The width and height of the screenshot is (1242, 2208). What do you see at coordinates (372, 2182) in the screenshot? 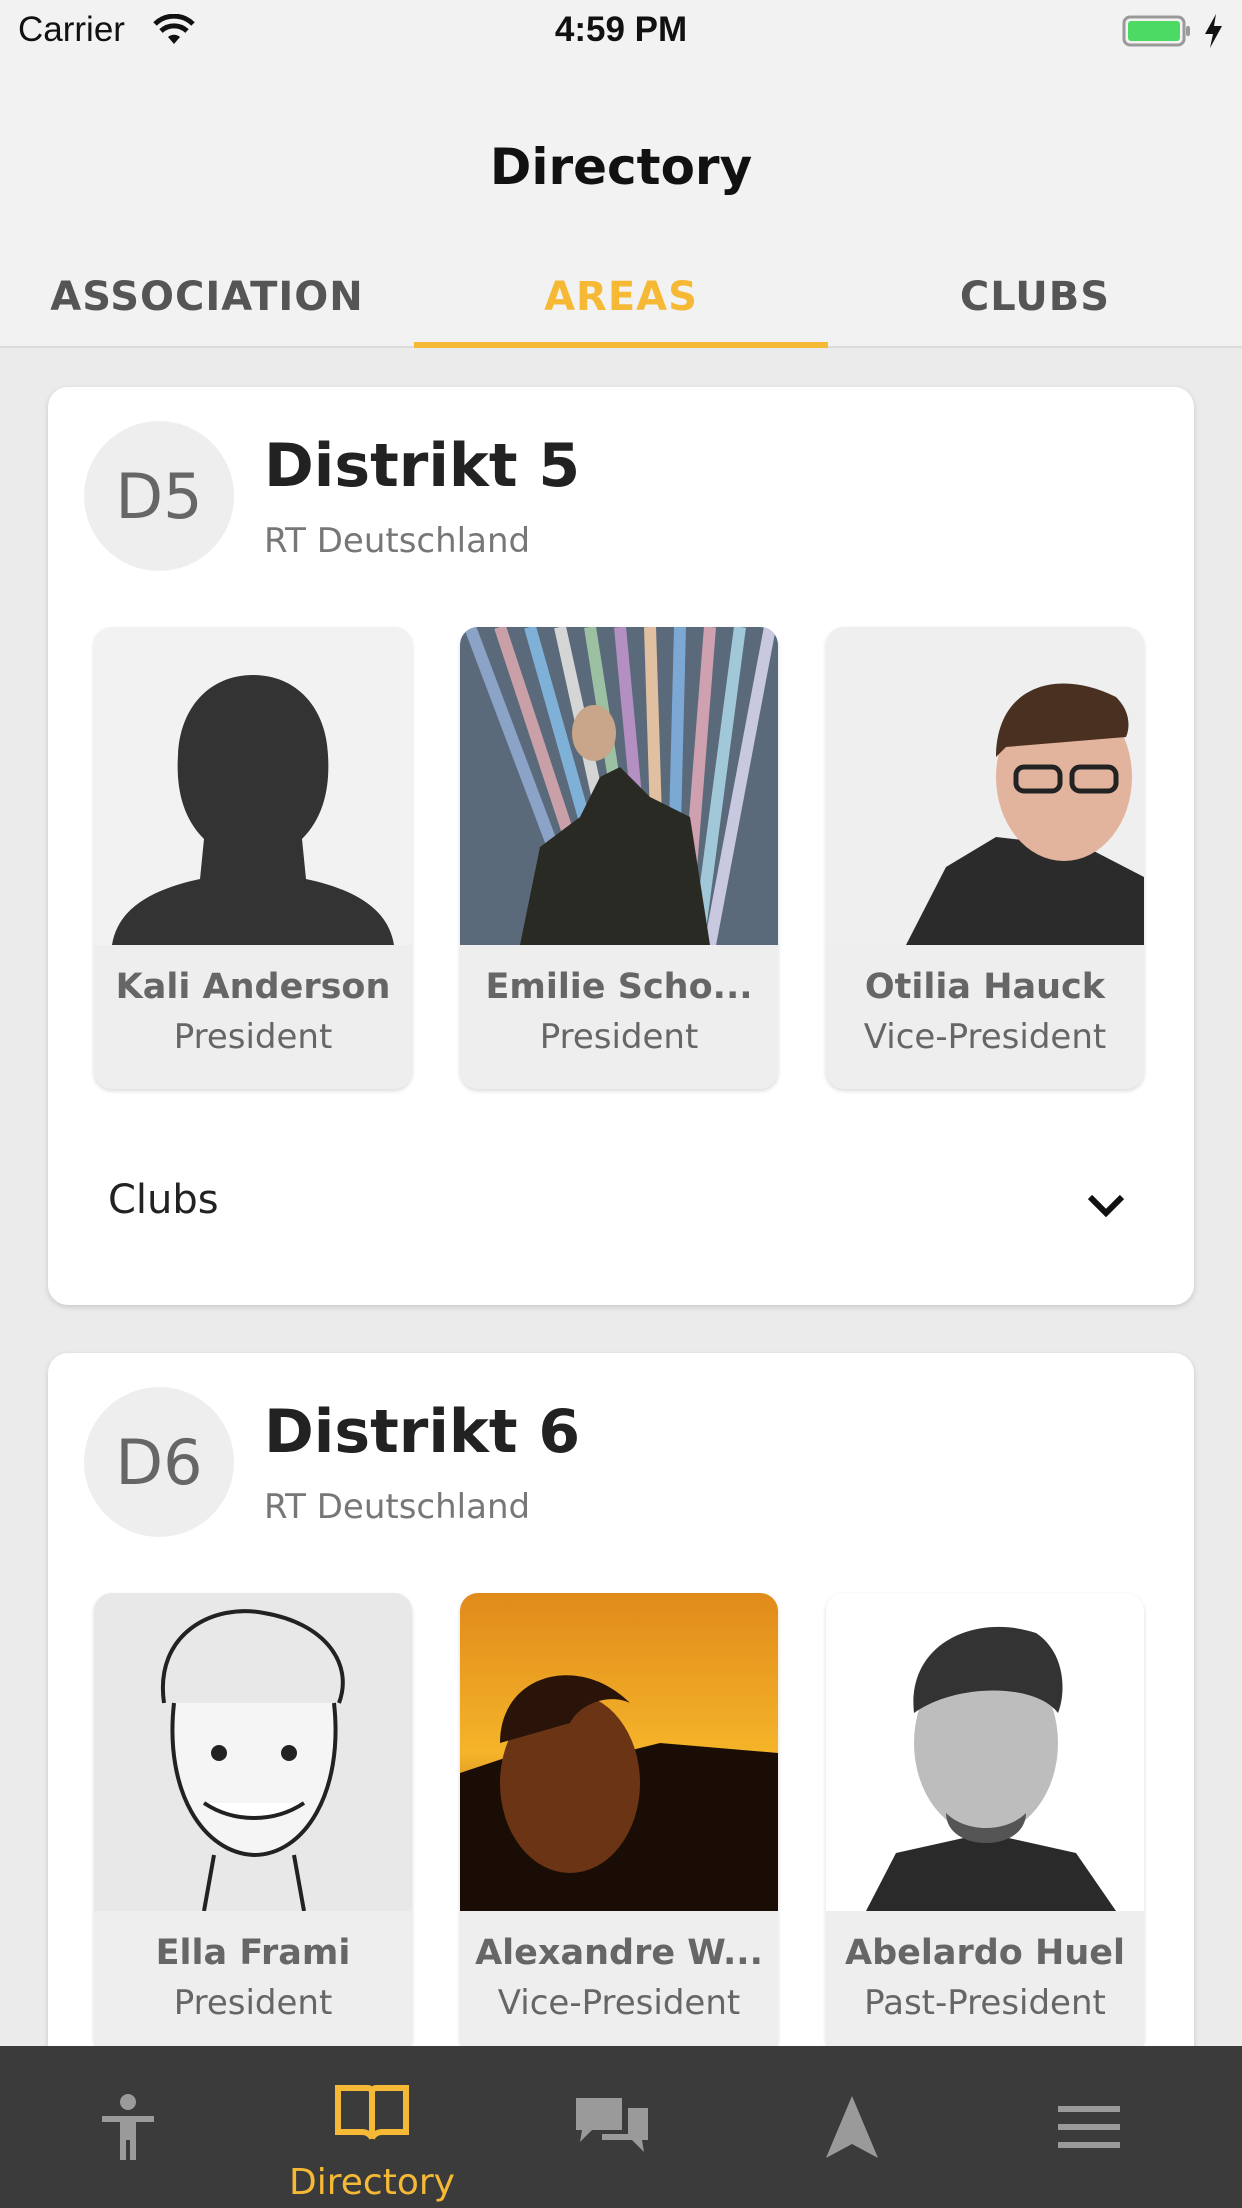
I see `tabbar-label-directory: Directory` at bounding box center [372, 2182].